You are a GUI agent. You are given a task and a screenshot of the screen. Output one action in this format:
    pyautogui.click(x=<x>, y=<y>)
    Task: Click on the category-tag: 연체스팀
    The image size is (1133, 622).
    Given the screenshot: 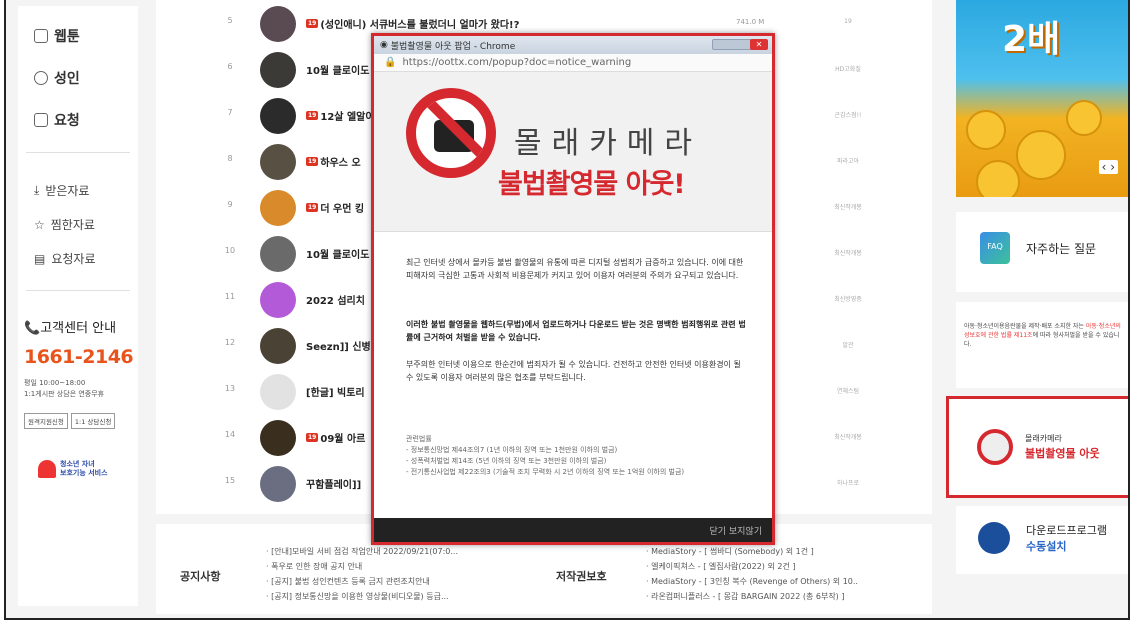 What is the action you would take?
    pyautogui.click(x=848, y=391)
    